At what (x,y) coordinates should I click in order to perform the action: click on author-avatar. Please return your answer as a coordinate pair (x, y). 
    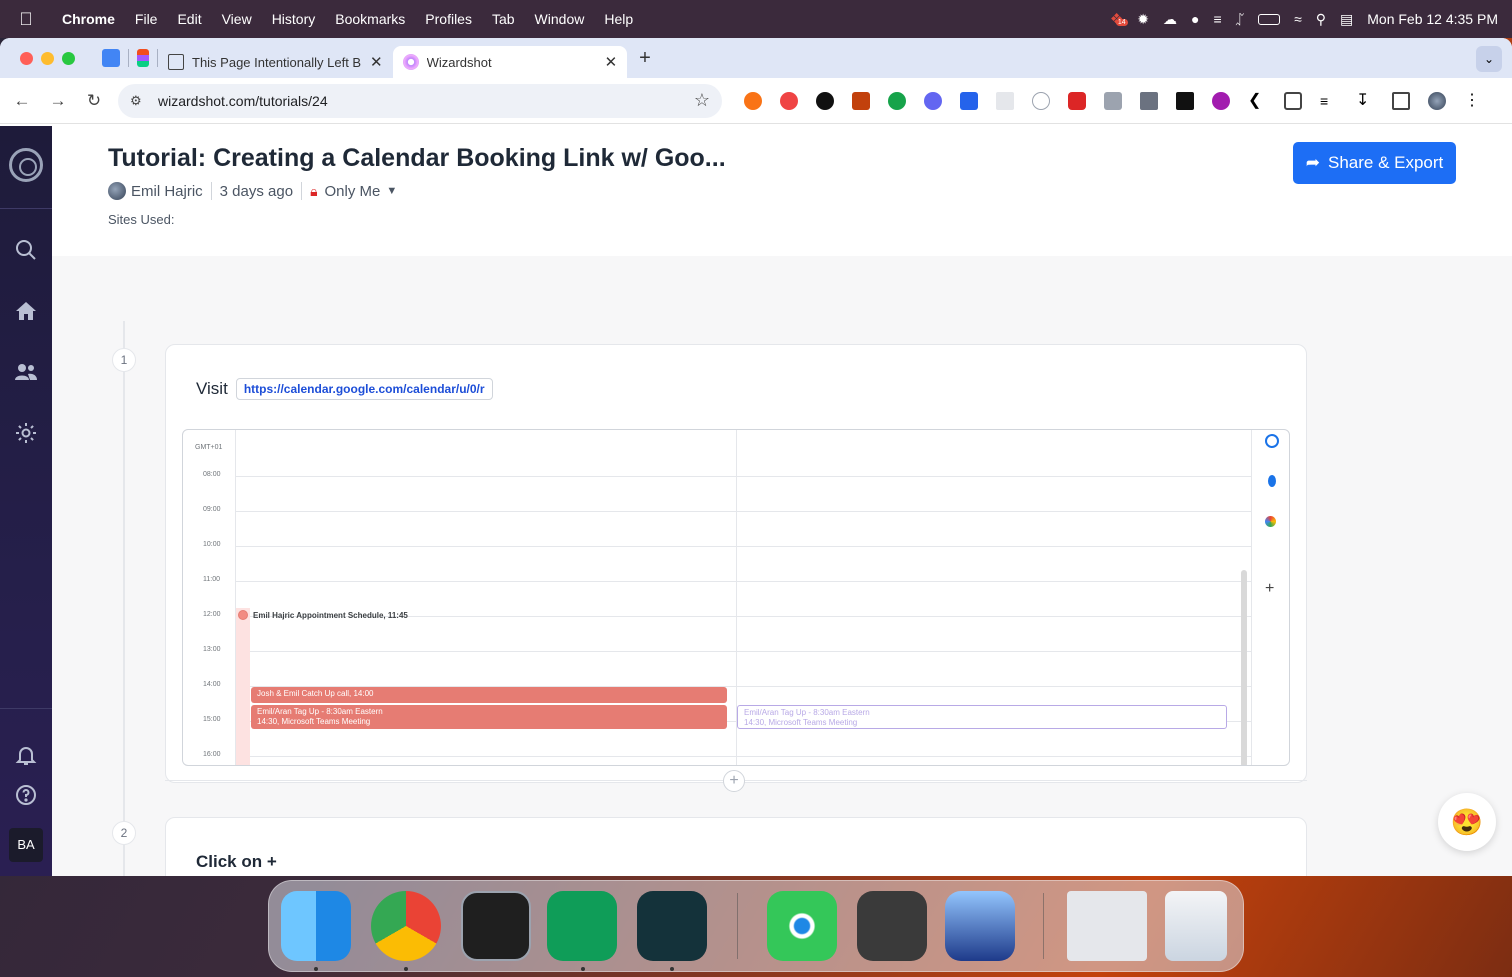
    Looking at the image, I should click on (117, 191).